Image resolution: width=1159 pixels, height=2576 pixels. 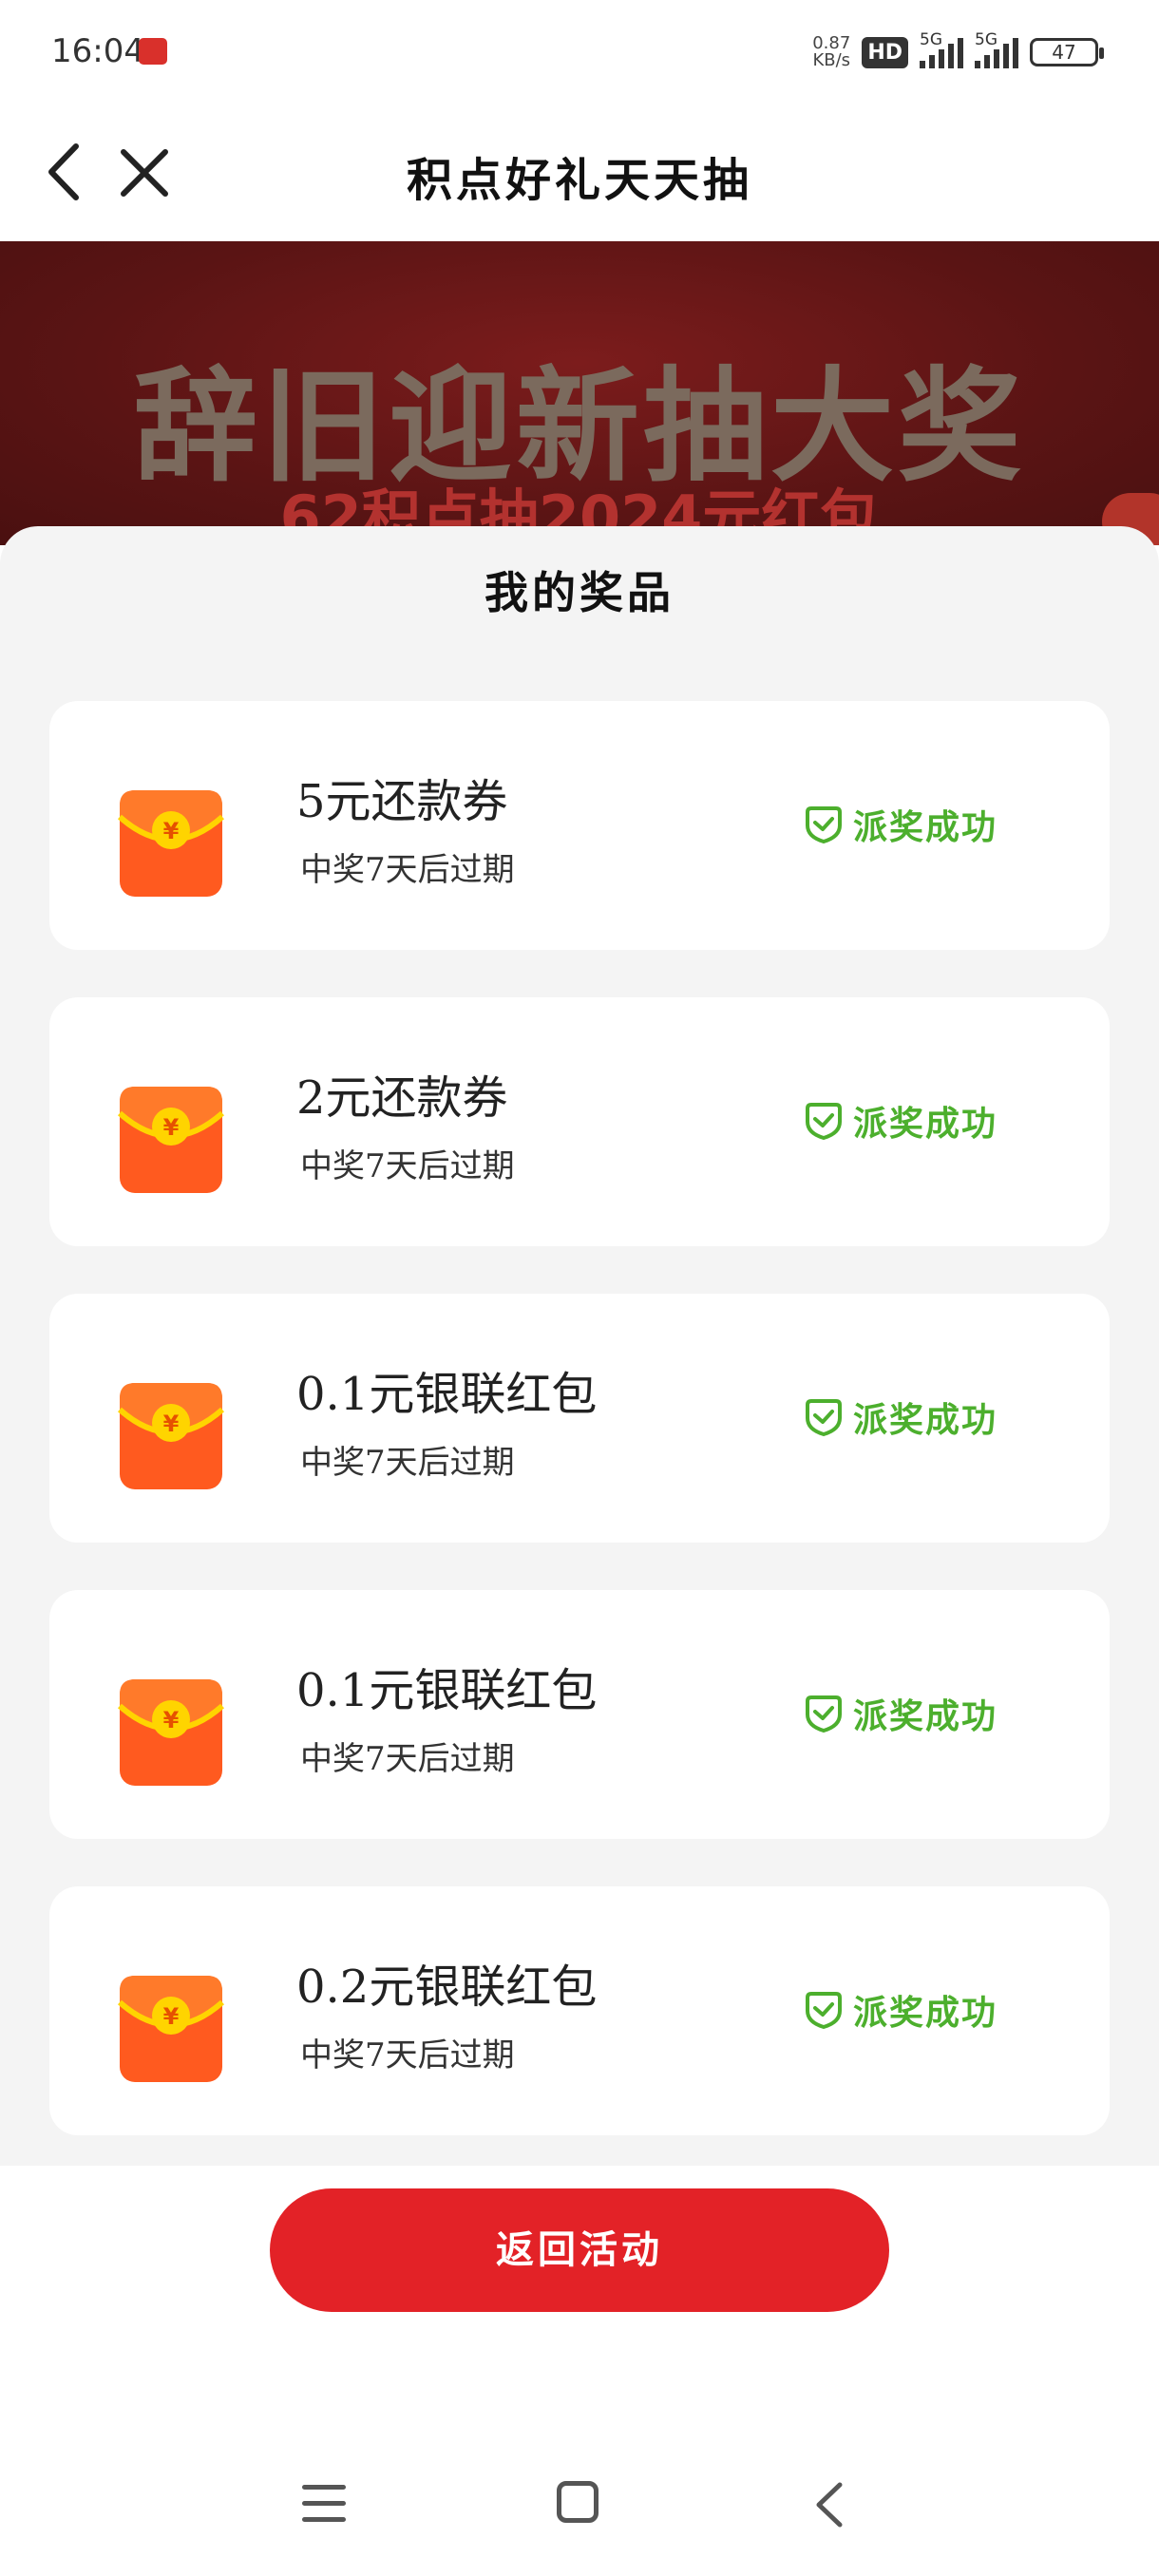 I want to click on status-time: 16:04, so click(x=97, y=51).